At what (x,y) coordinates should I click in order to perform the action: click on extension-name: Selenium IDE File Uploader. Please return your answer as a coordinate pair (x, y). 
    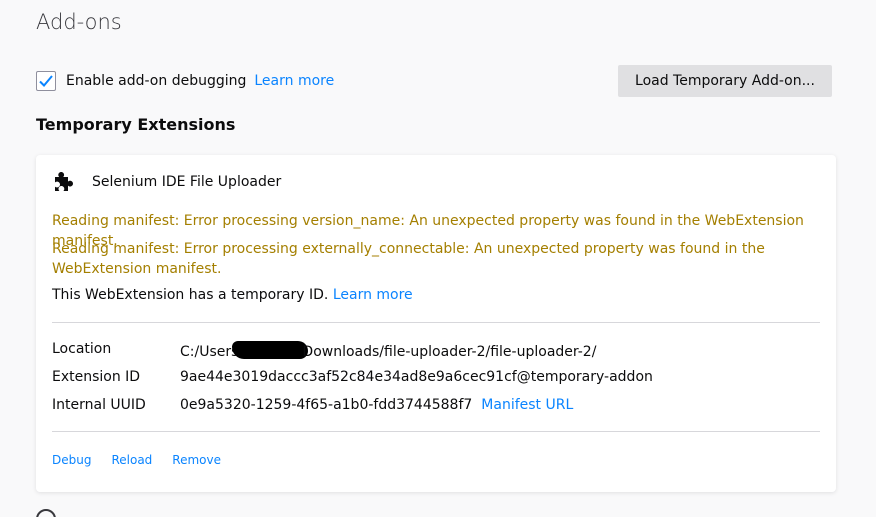
    Looking at the image, I should click on (187, 182).